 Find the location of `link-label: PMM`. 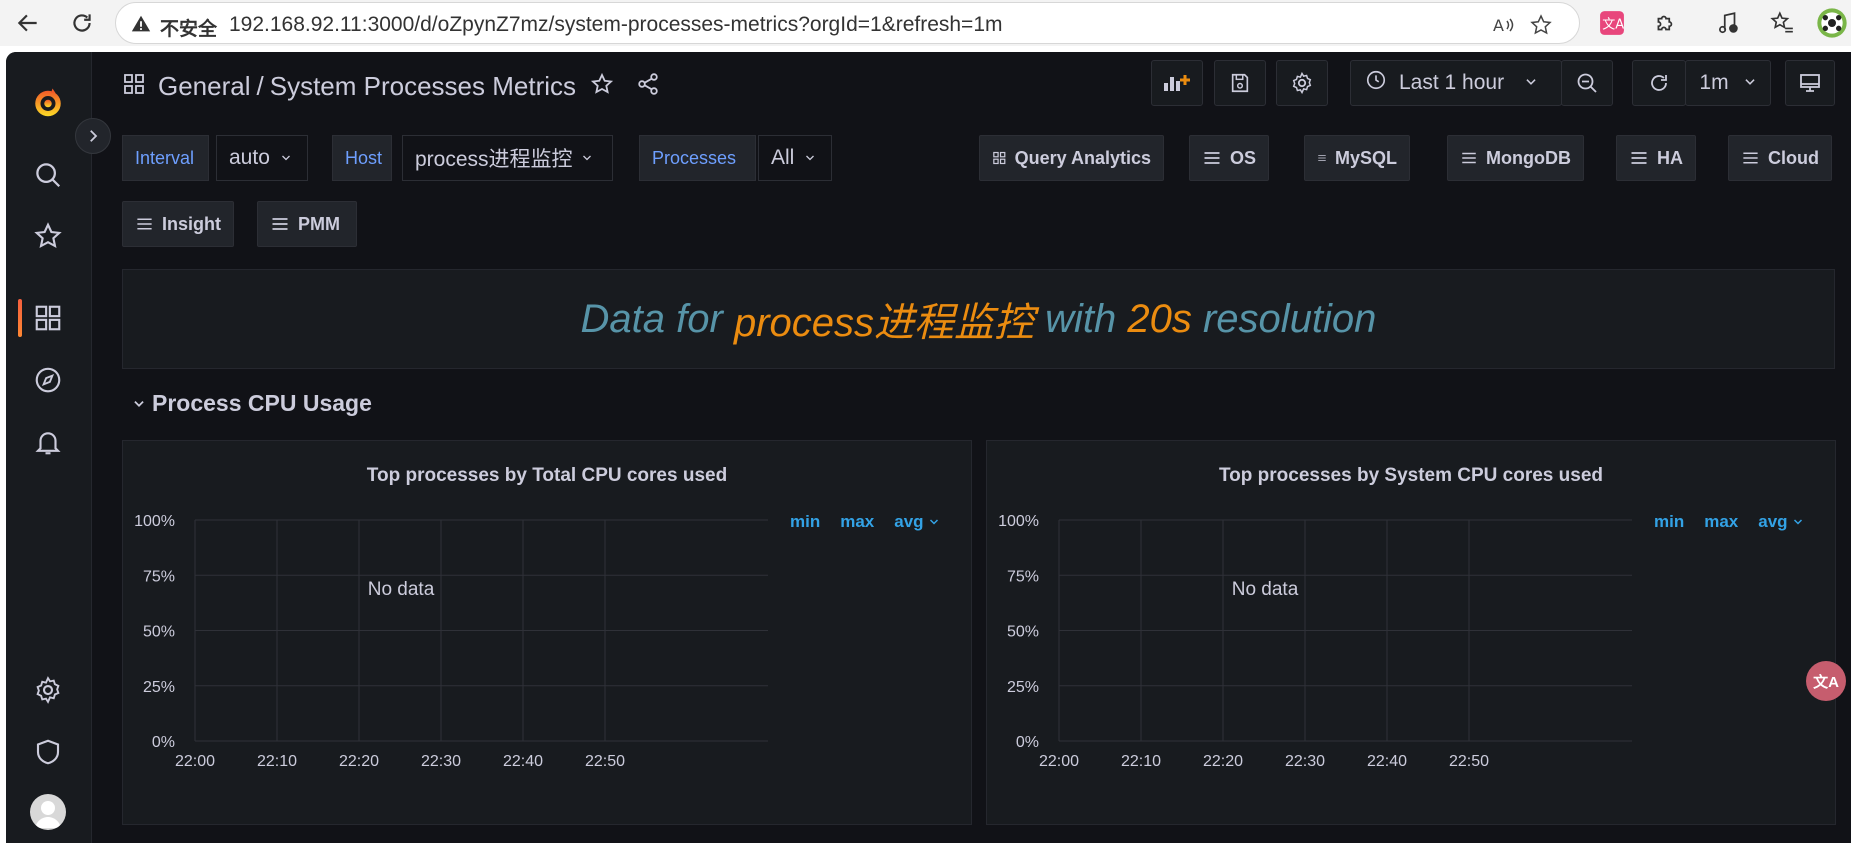

link-label: PMM is located at coordinates (319, 223).